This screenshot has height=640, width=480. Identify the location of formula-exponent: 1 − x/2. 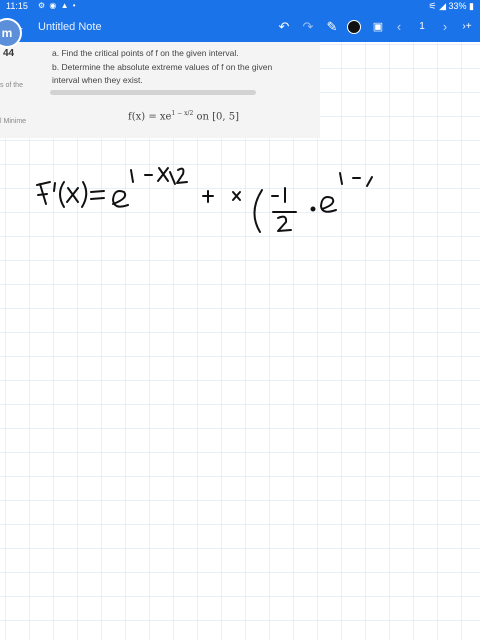
(182, 113).